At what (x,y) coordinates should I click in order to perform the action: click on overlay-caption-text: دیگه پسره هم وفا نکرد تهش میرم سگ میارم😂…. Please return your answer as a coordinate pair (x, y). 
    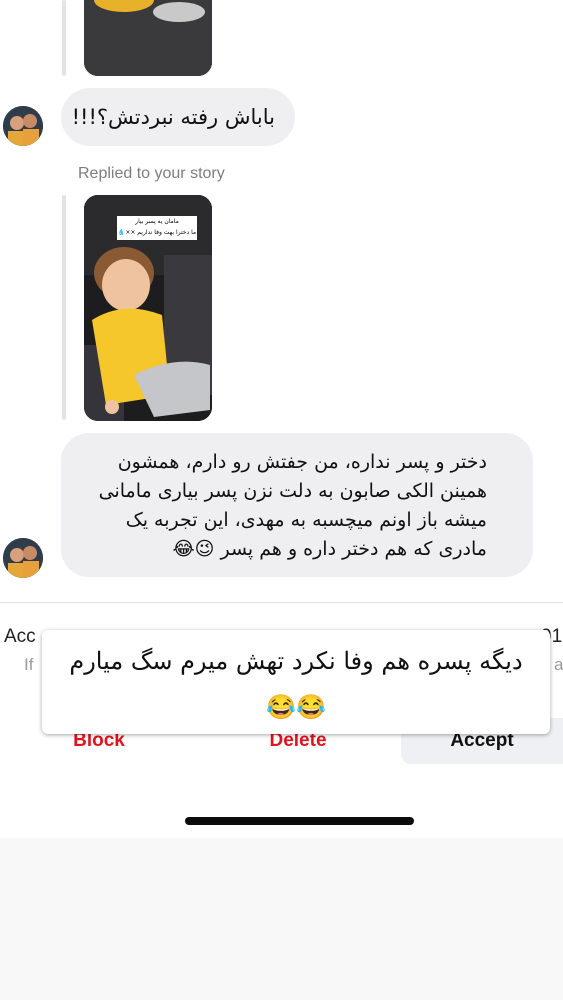
    Looking at the image, I should click on (296, 684).